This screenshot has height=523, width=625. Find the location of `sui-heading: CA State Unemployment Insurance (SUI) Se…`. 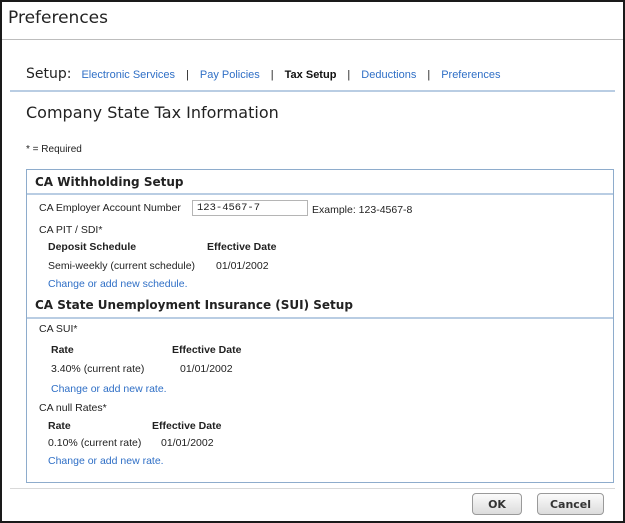

sui-heading: CA State Unemployment Insurance (SUI) Se… is located at coordinates (194, 305).